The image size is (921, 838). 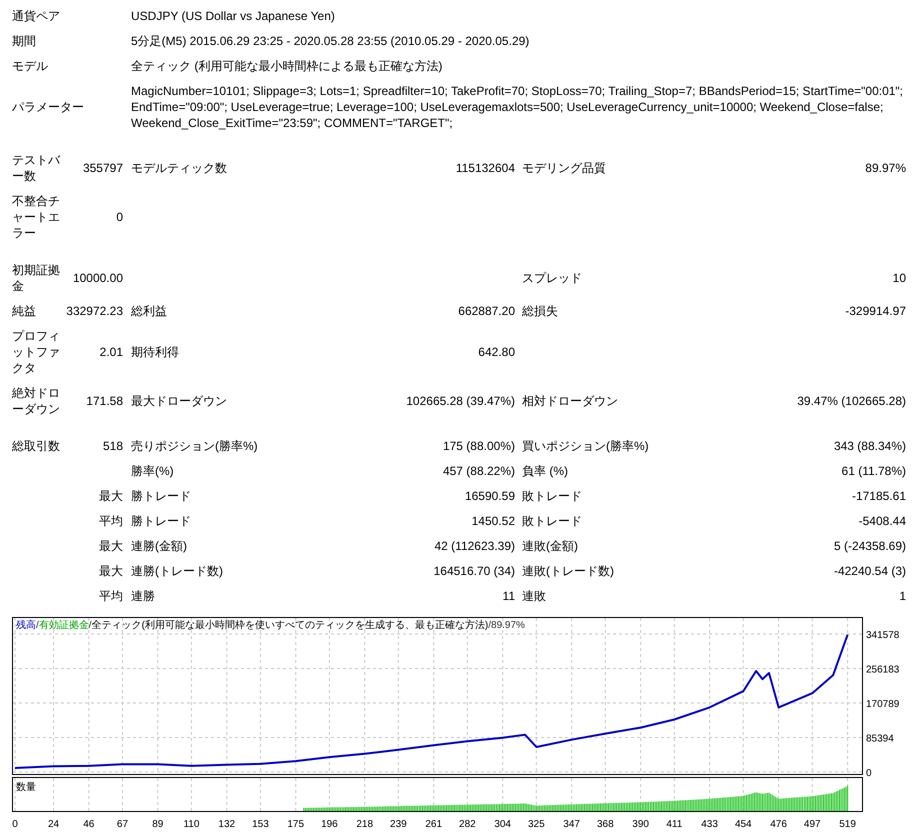 What do you see at coordinates (474, 546) in the screenshot?
I see `stat-value: 42 (112623.39)` at bounding box center [474, 546].